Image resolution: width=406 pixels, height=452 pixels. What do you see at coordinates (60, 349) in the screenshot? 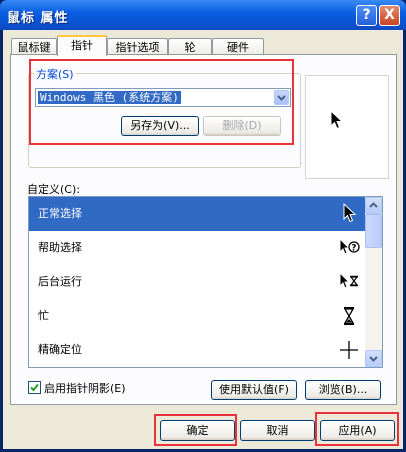
I see `list-item-label: 精确定位` at bounding box center [60, 349].